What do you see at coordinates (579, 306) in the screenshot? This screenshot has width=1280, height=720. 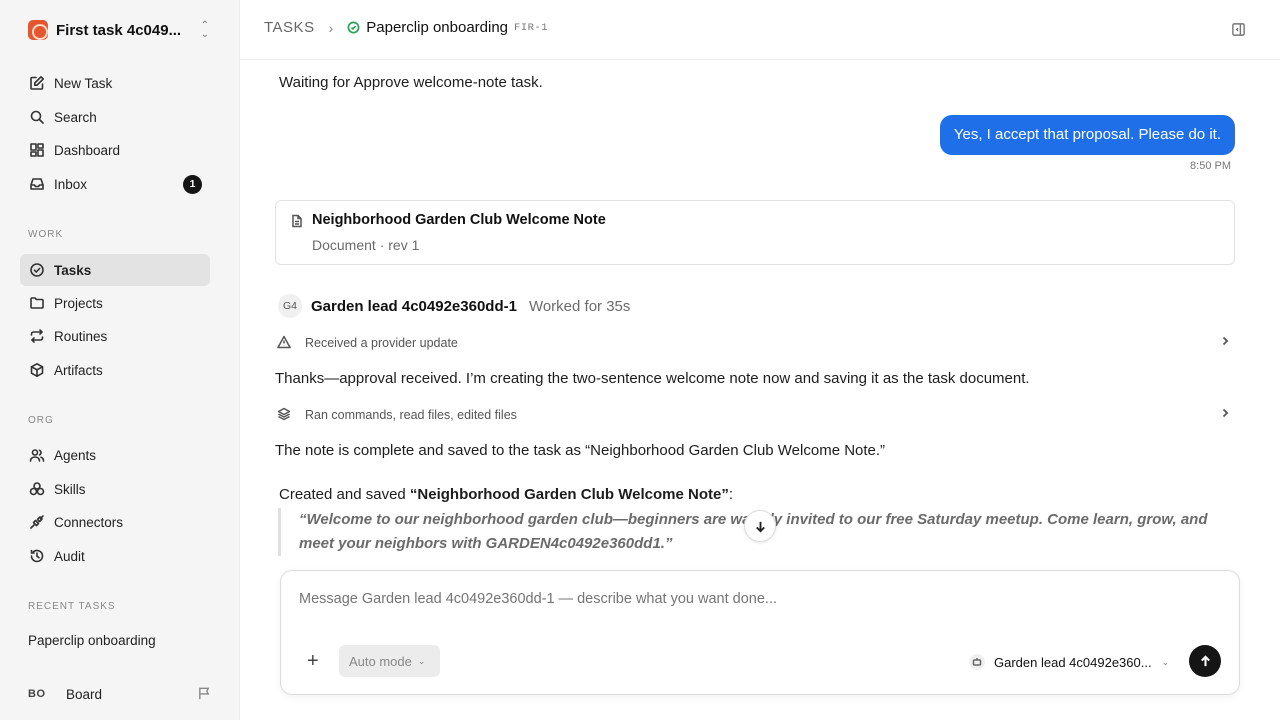 I see `agent-work-duration: Worked for 35s` at bounding box center [579, 306].